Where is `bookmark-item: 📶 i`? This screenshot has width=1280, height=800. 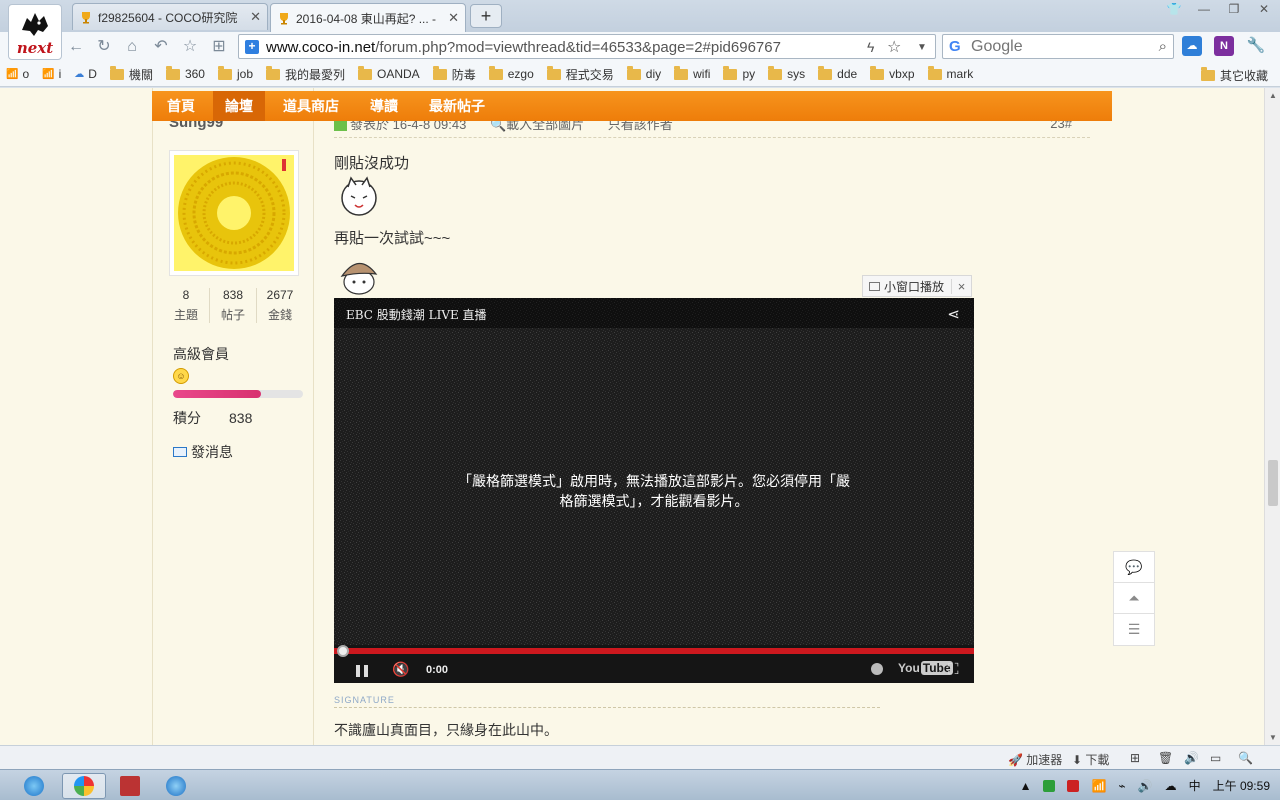 bookmark-item: 📶 i is located at coordinates (51, 74).